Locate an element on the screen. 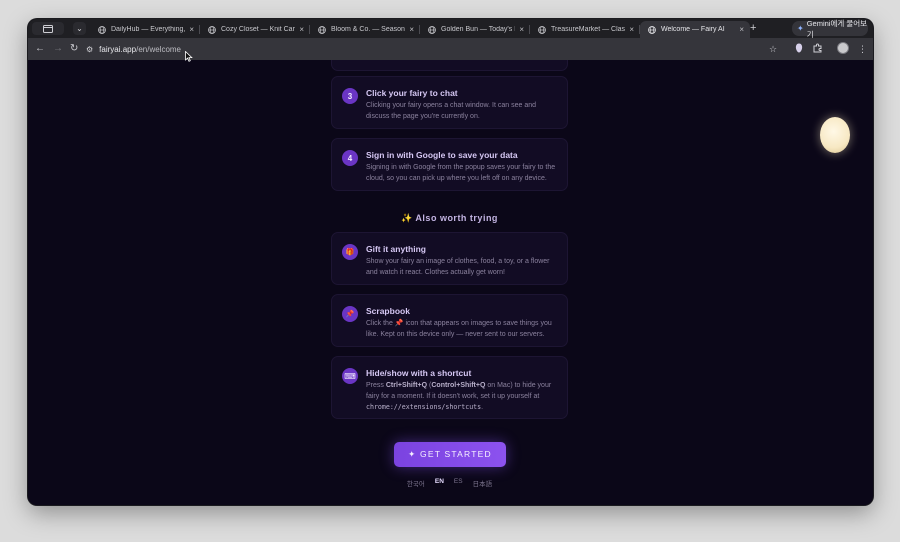  shortcut-key: Ctrl+Shift+Q is located at coordinates (406, 385).